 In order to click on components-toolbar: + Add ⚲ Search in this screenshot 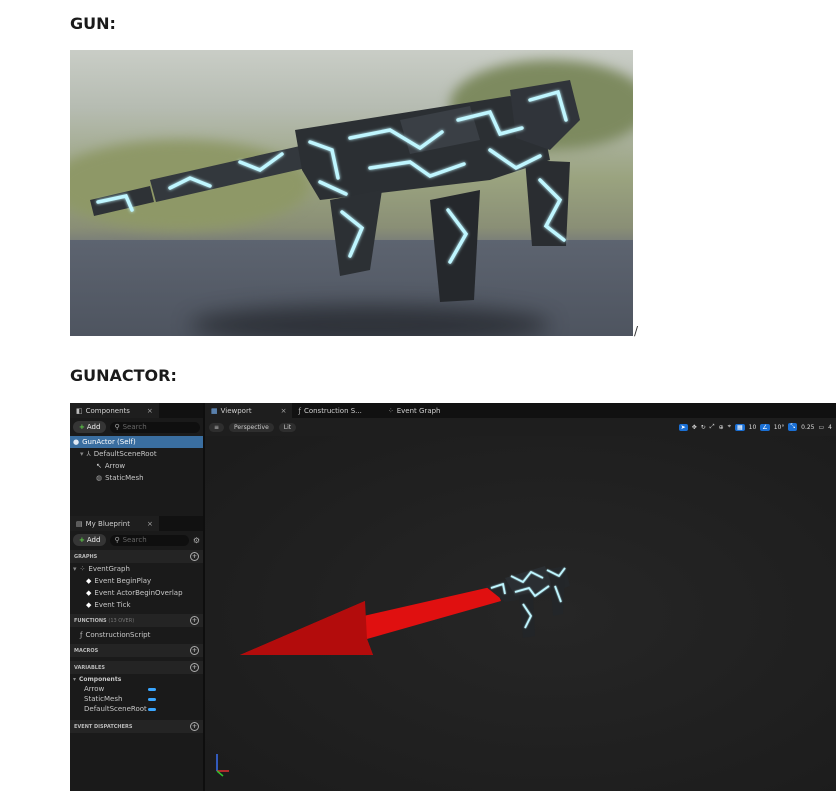, I will do `click(136, 427)`.